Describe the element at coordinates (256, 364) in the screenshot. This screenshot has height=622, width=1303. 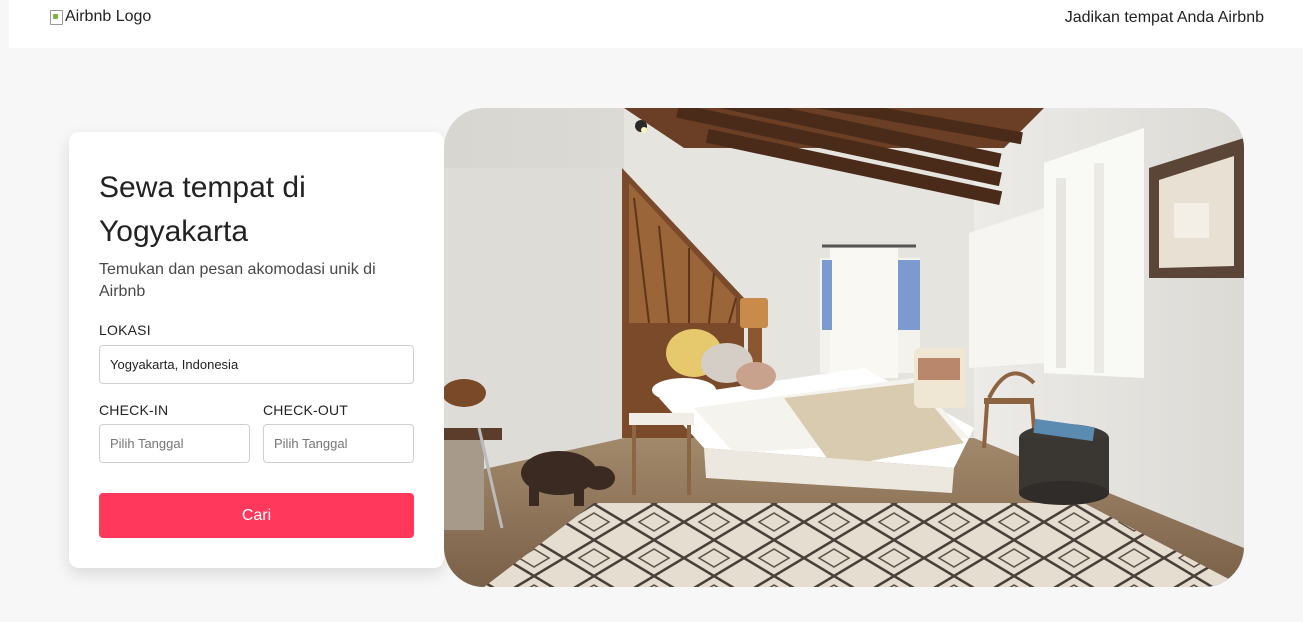
I see `location-input` at that location.